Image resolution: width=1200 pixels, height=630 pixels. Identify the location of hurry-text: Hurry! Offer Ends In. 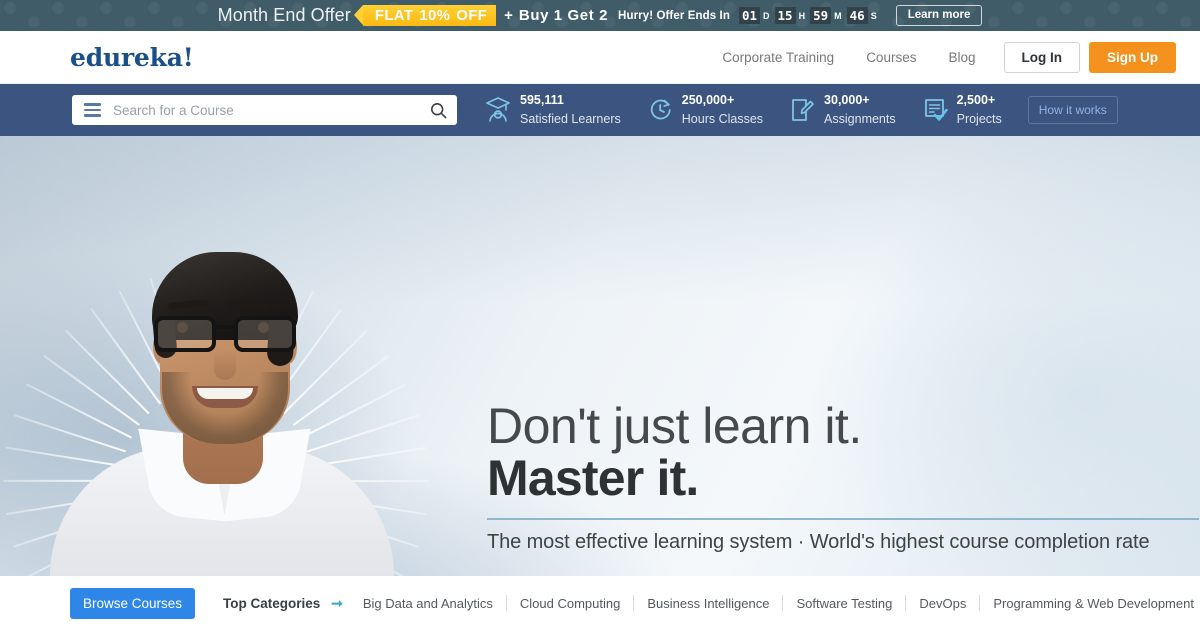
(674, 15).